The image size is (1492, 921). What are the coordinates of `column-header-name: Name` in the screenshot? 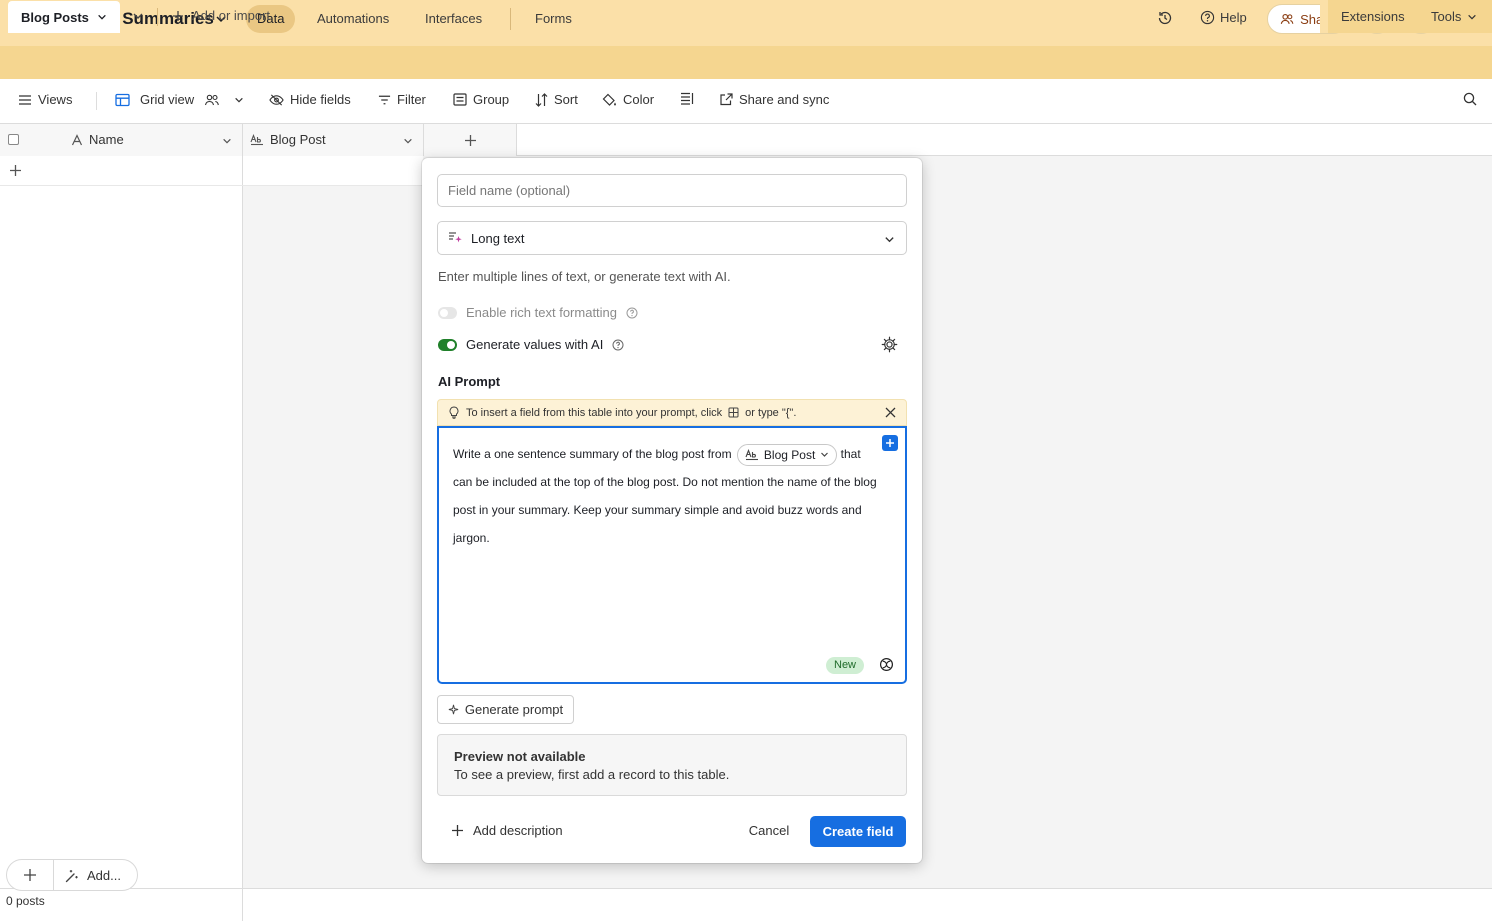 It's located at (121, 140).